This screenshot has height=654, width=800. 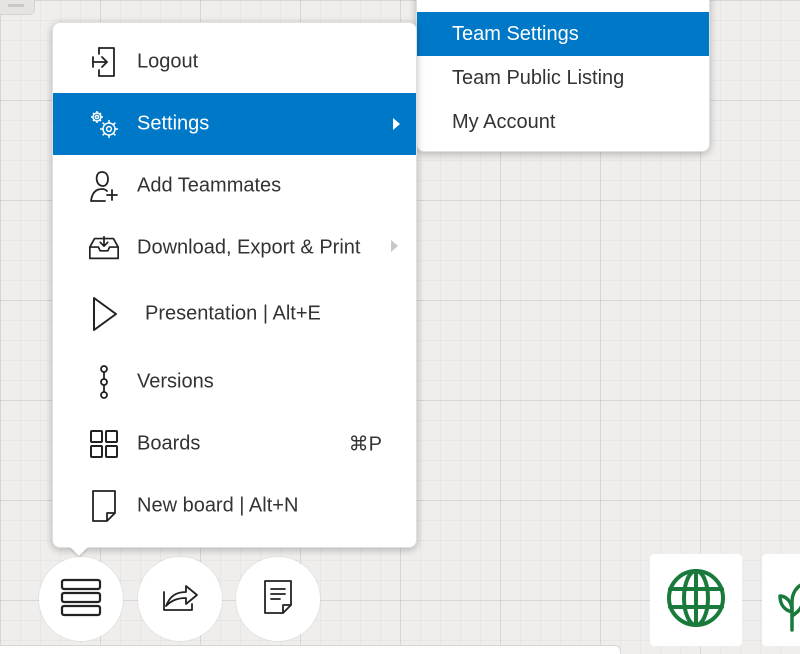 What do you see at coordinates (173, 123) in the screenshot?
I see `menu-item-label: Settings` at bounding box center [173, 123].